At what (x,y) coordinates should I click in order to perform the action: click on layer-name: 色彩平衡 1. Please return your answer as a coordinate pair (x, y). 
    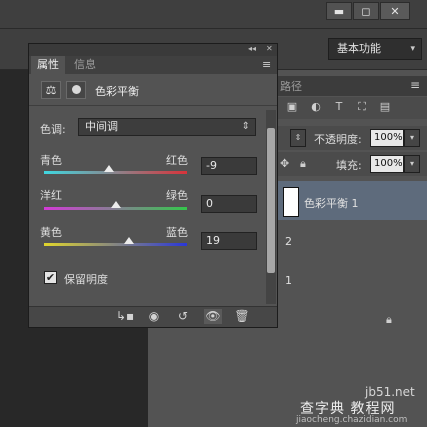
    Looking at the image, I should click on (331, 203).